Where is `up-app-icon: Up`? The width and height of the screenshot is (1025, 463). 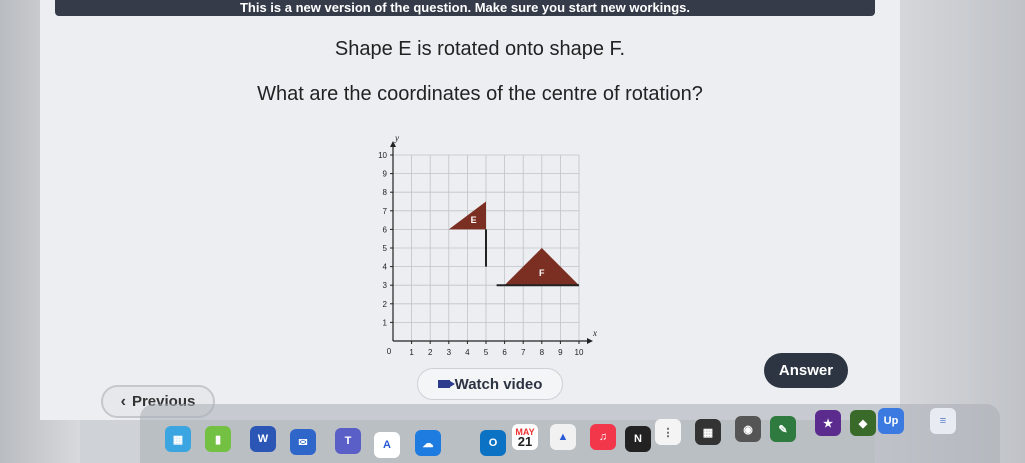
up-app-icon: Up is located at coordinates (891, 421).